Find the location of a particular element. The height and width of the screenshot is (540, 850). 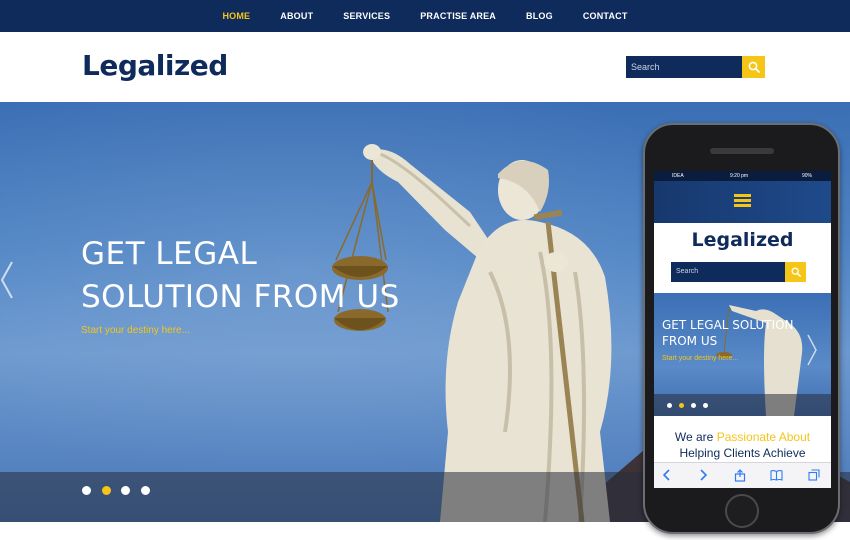

phone-home-button is located at coordinates (742, 511).